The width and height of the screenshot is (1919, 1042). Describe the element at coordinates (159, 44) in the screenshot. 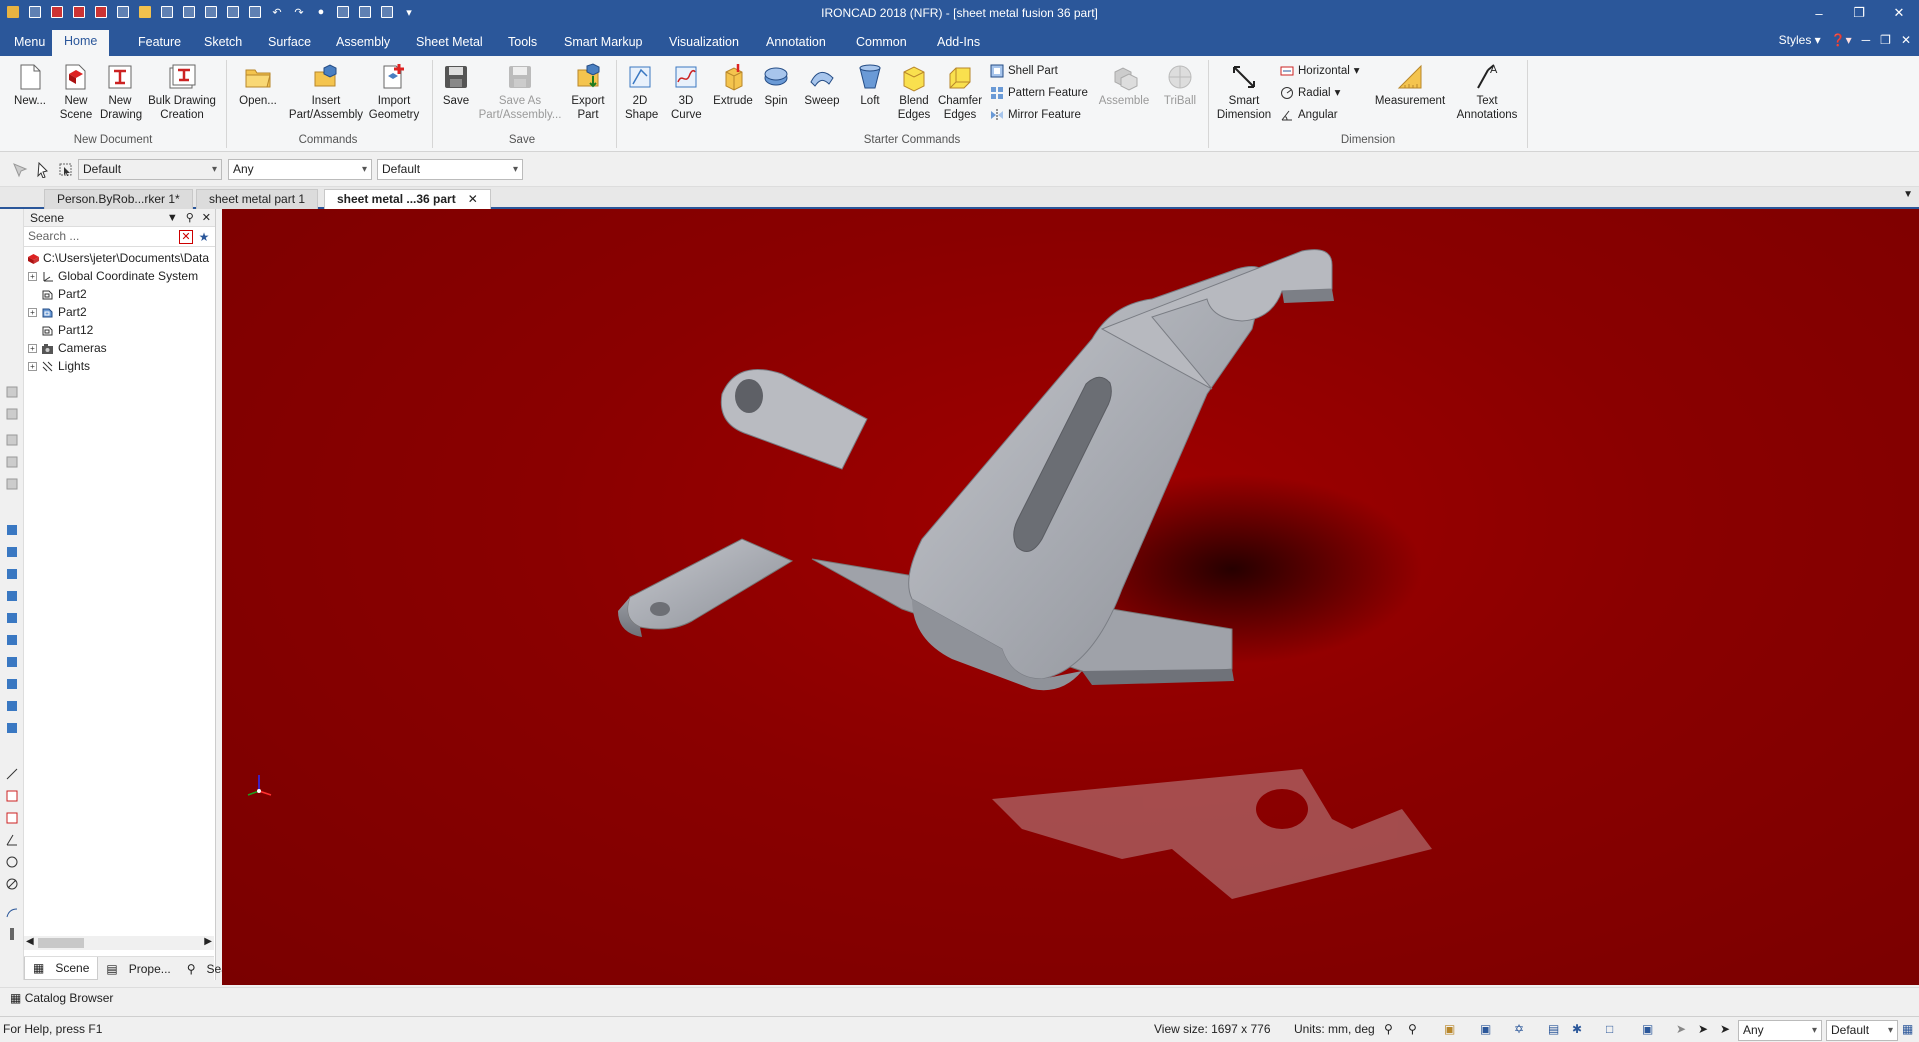

I see `tab-feature: Feature` at that location.